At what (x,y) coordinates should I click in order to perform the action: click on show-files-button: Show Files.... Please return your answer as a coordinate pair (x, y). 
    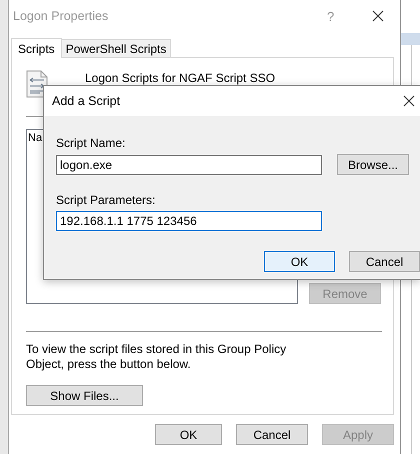
    Looking at the image, I should click on (84, 395).